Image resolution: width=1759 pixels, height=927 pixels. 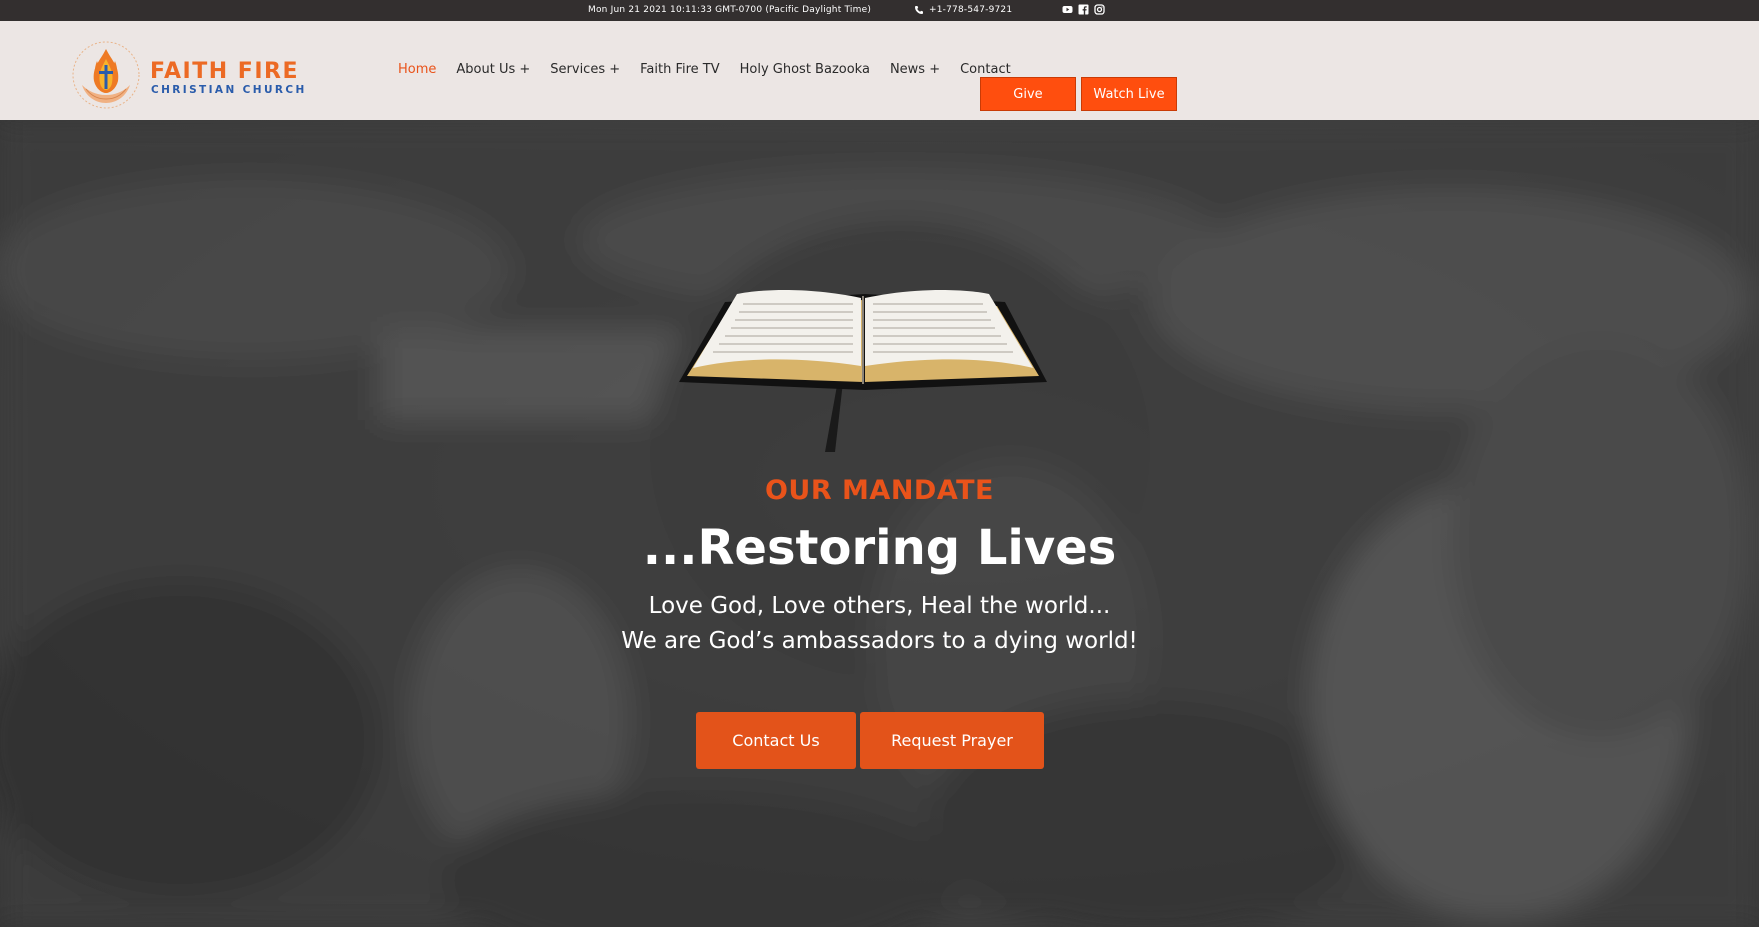 I want to click on youtube-icon, so click(x=1067, y=9).